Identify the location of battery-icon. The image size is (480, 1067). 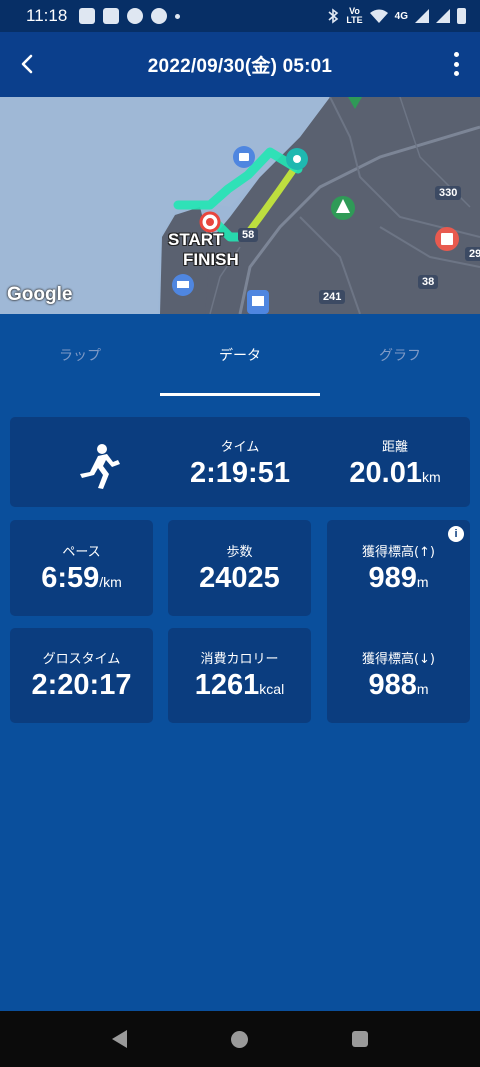
(461, 16).